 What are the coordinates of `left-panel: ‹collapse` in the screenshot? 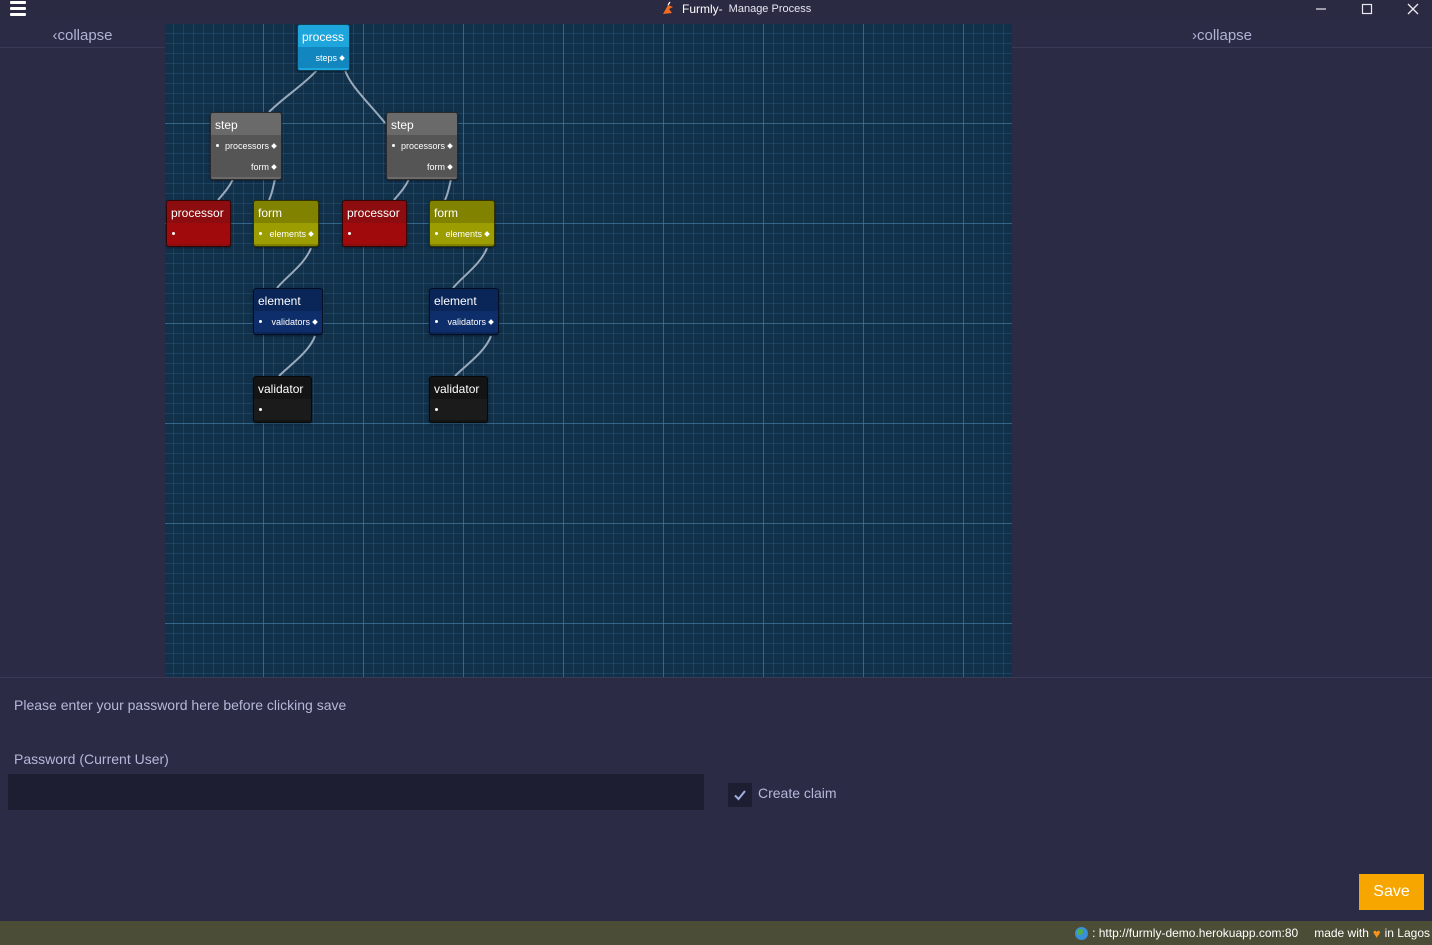 It's located at (82, 350).